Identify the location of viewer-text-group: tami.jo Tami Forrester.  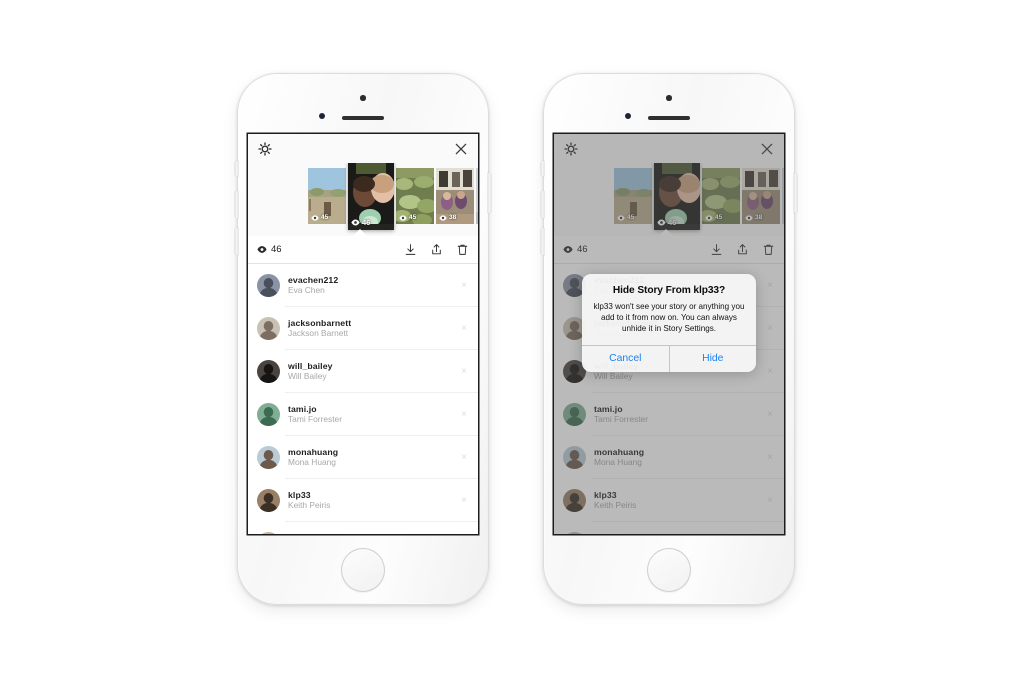
(315, 414).